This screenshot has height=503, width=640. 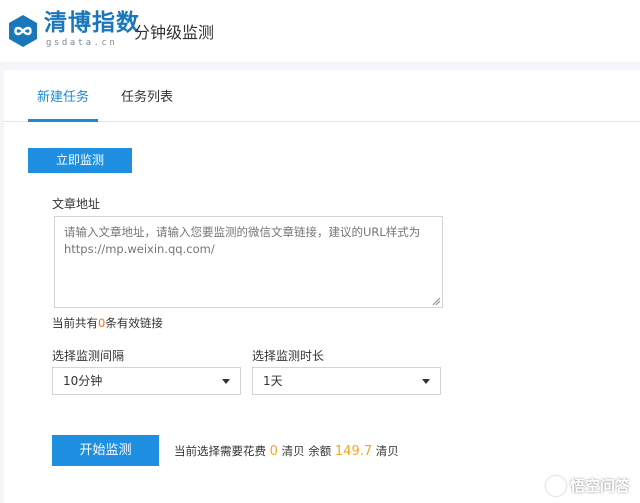 I want to click on duration-select: 1天, so click(x=346, y=381).